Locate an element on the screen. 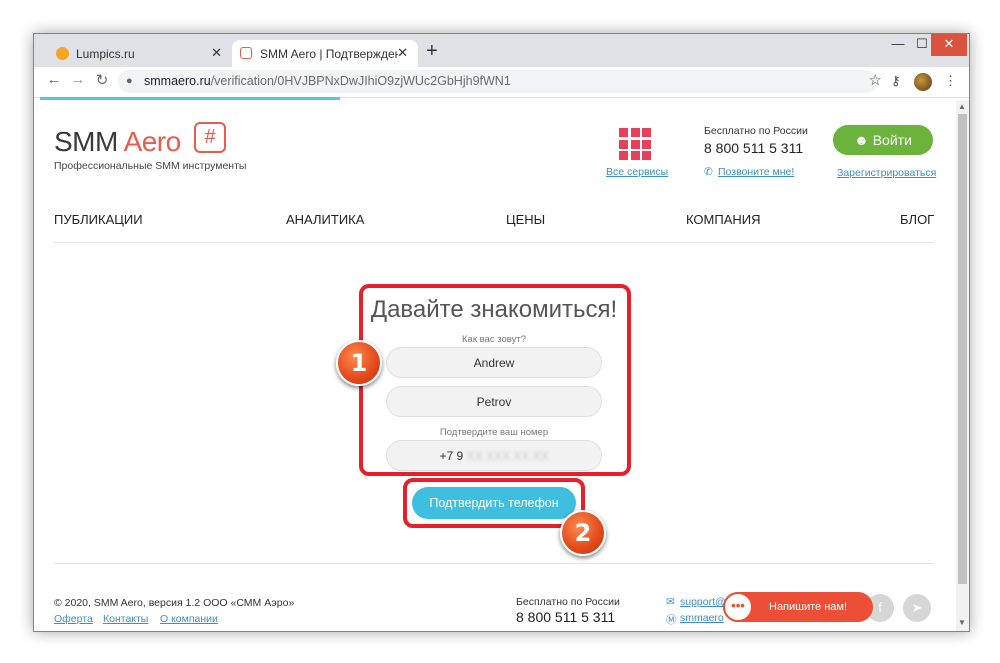 The image size is (1000, 663). call-me-link: Позвоните мне! is located at coordinates (756, 172).